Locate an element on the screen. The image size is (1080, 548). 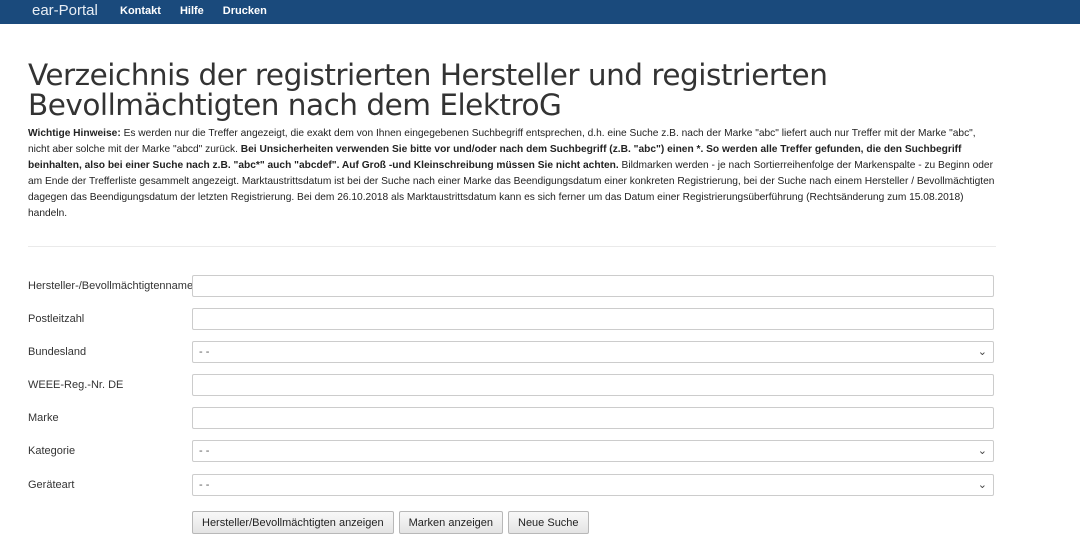
nav-hilfe: Hilfe is located at coordinates (192, 11).